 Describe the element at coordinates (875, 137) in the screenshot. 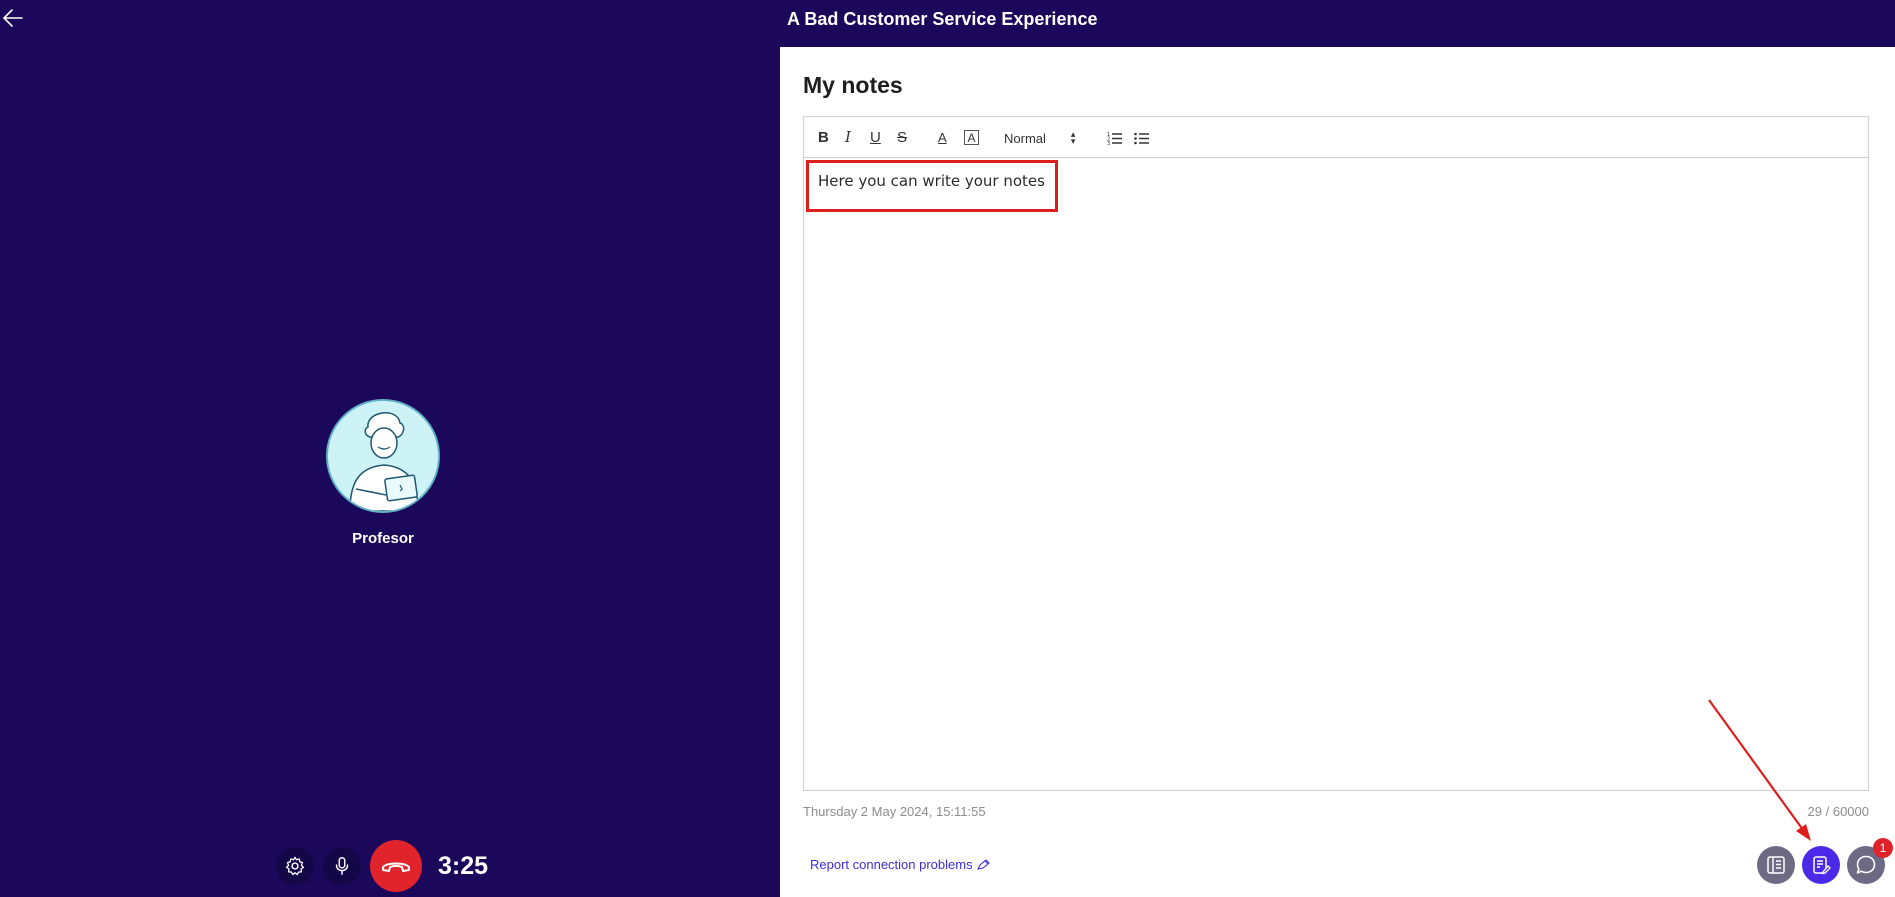

I see `underline-button: U` at that location.